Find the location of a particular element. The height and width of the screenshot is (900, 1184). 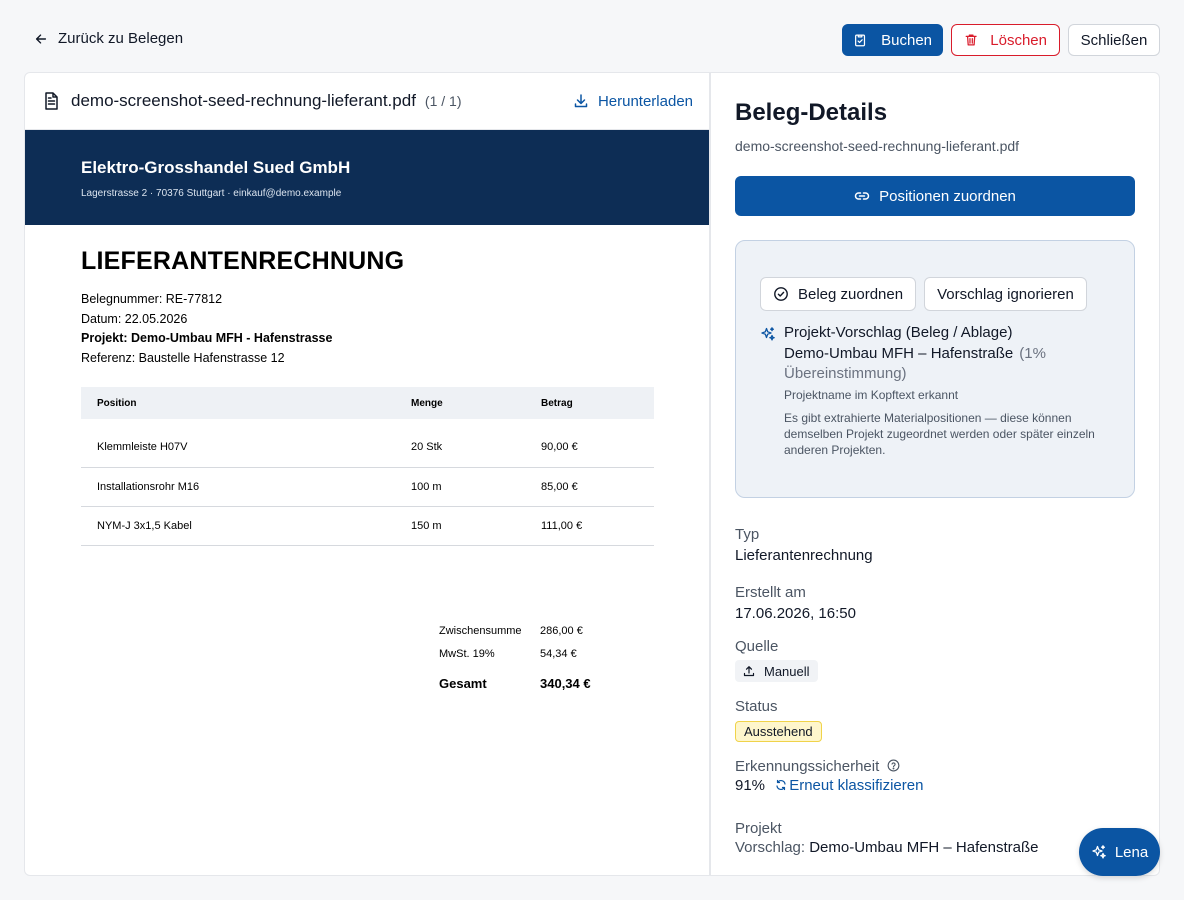

table-cell-quantity: 150 m is located at coordinates (460, 526).